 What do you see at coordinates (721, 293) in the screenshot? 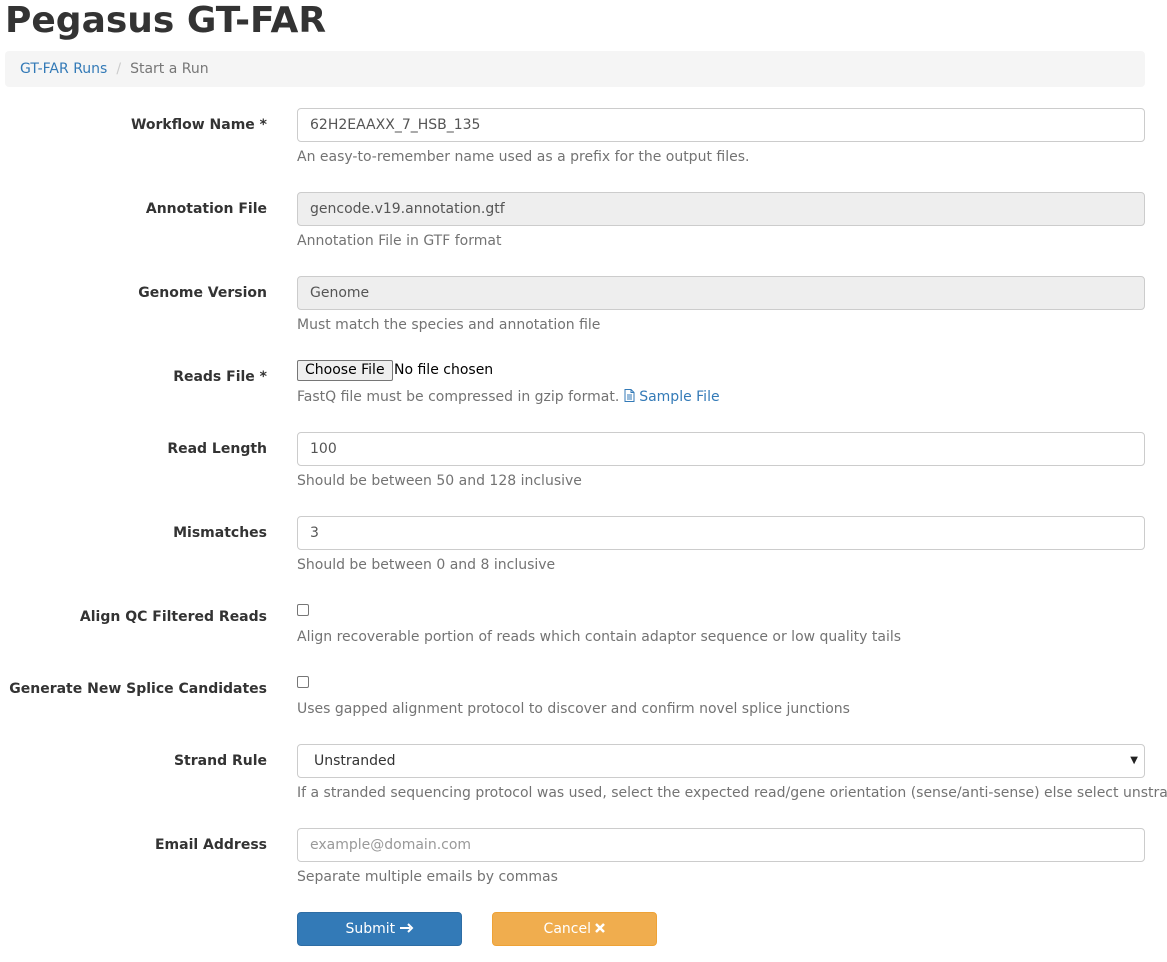
I see `genome-version-input: Genome` at bounding box center [721, 293].